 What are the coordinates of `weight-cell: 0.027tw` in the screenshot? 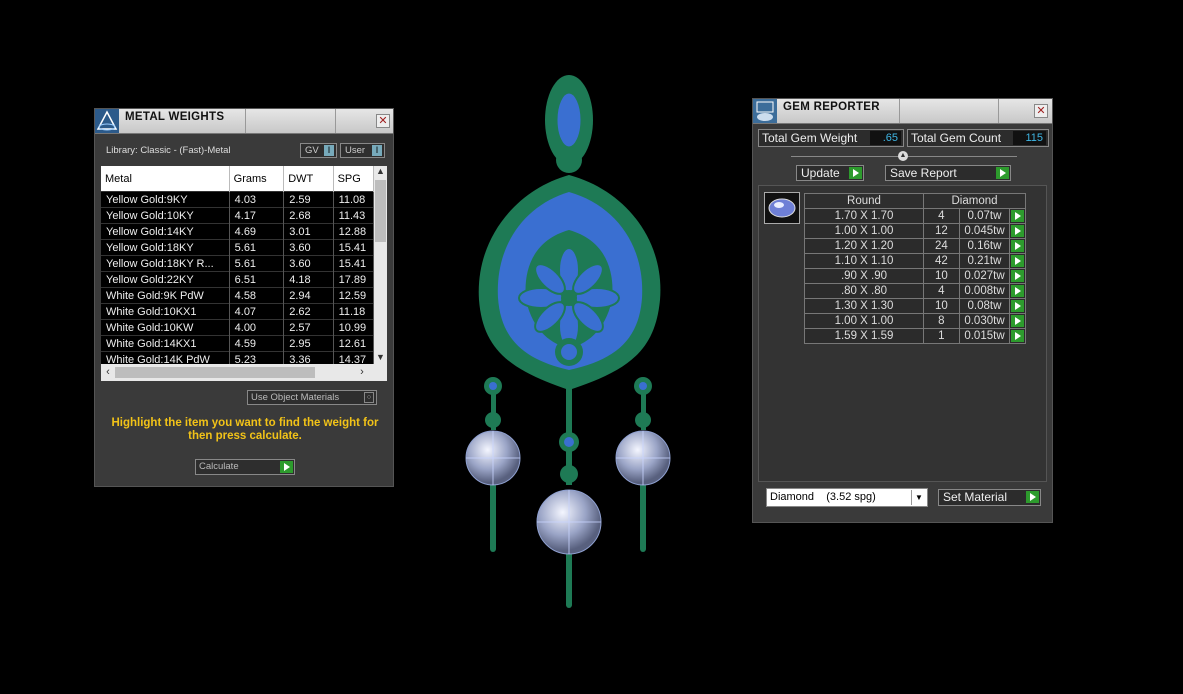 It's located at (984, 276).